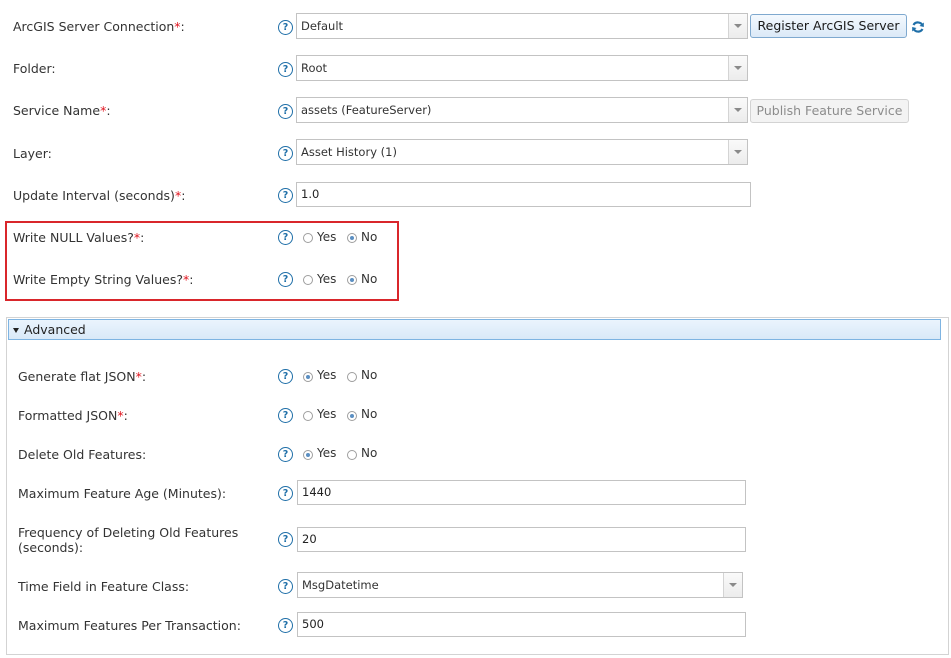 The width and height of the screenshot is (951, 658). I want to click on write-null-no-radio, so click(352, 238).